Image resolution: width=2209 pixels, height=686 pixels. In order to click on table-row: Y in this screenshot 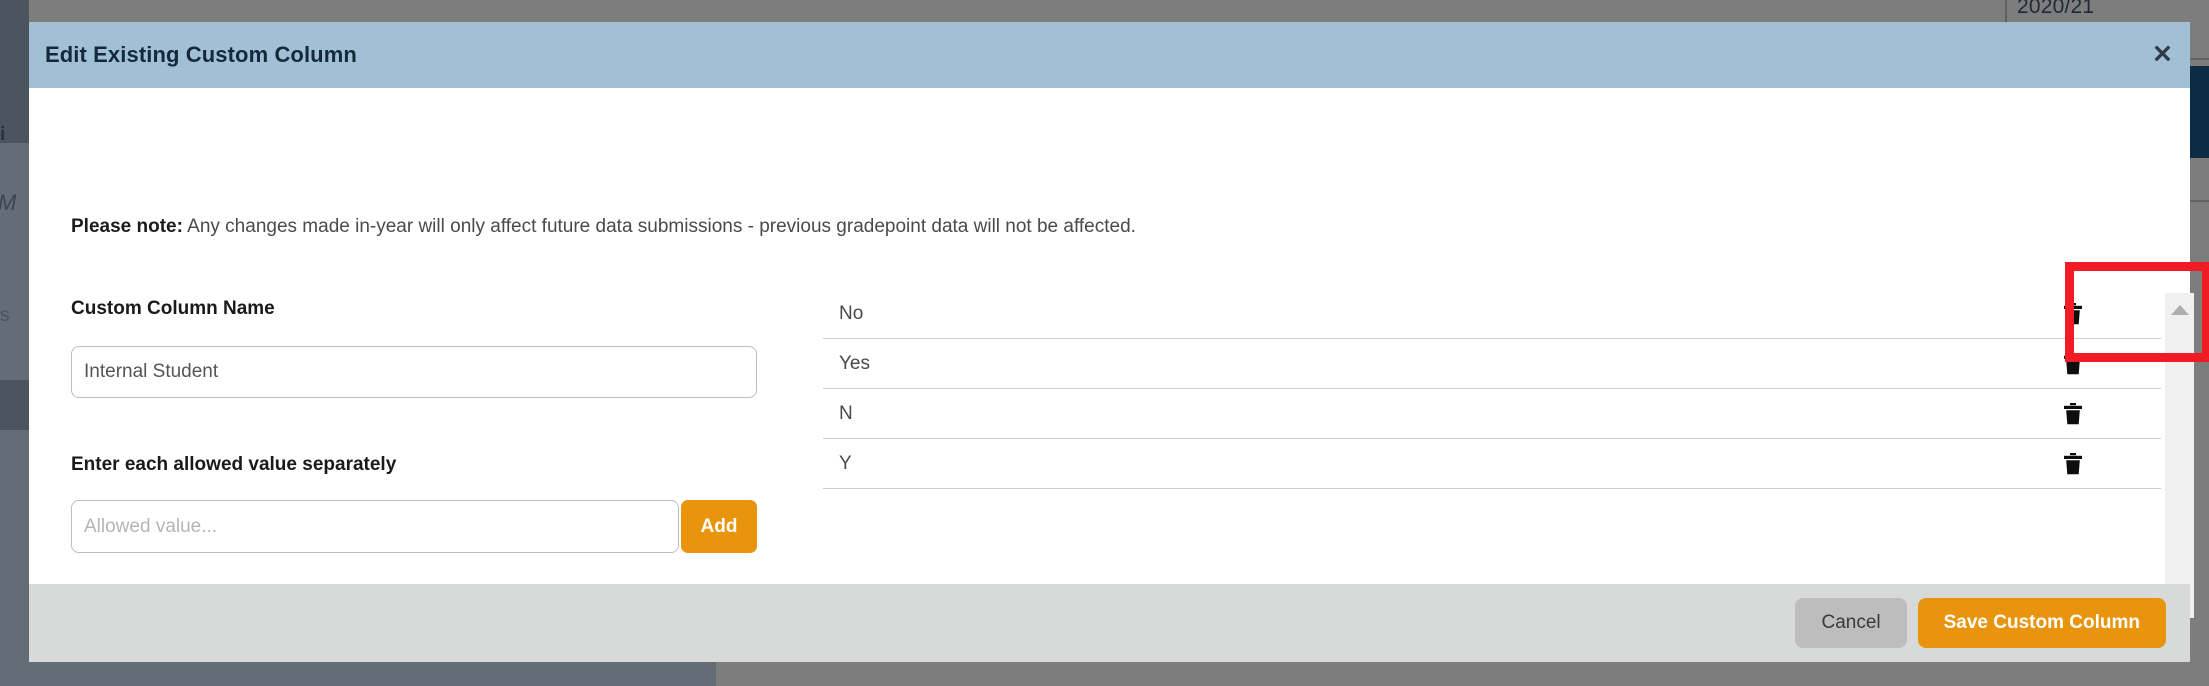, I will do `click(1492, 464)`.